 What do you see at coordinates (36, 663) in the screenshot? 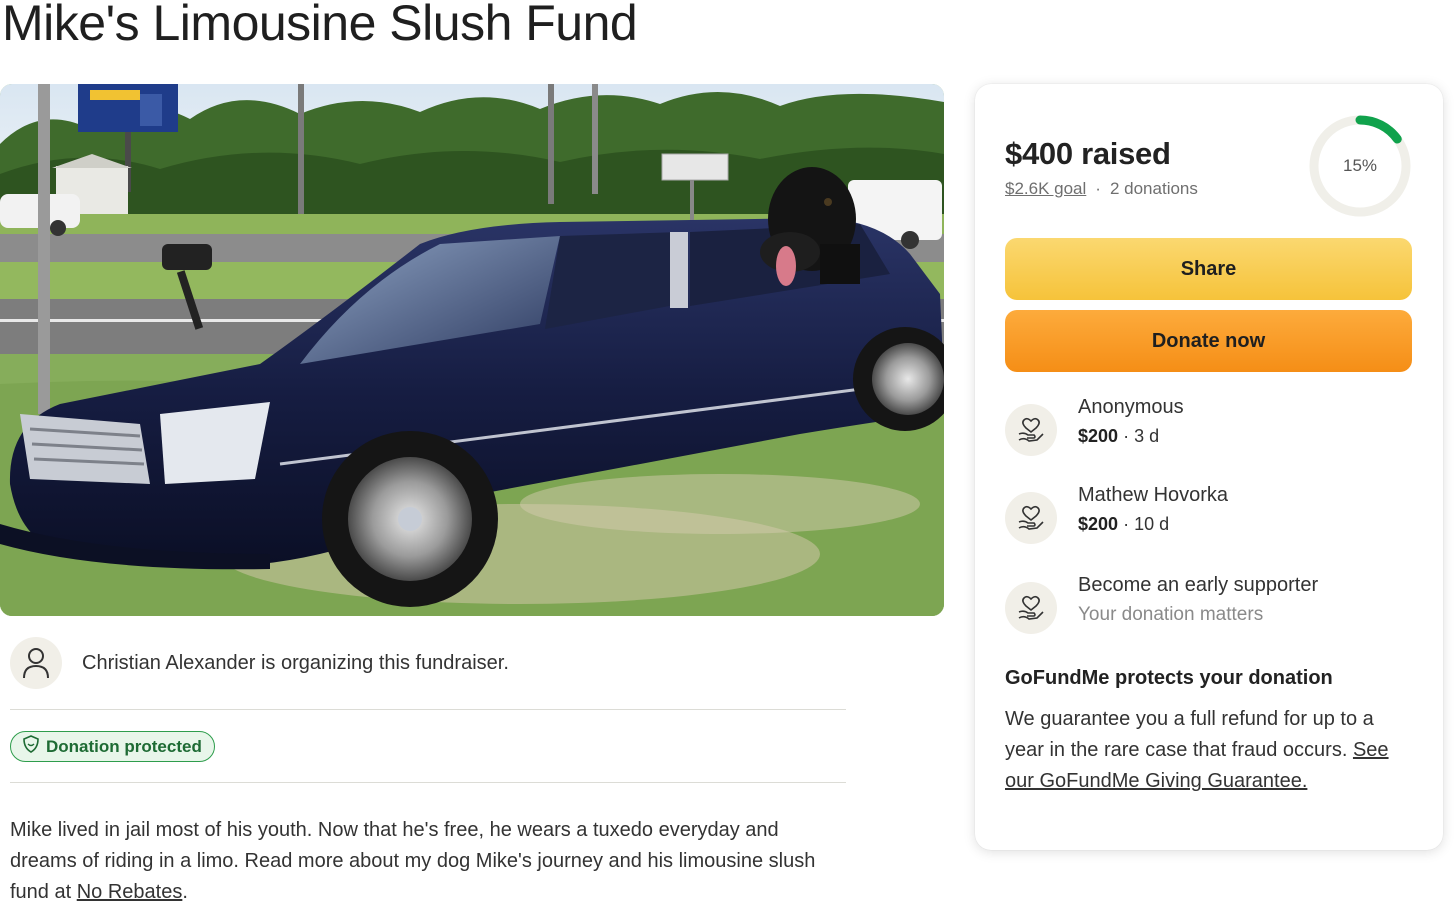
I see `person-icon` at bounding box center [36, 663].